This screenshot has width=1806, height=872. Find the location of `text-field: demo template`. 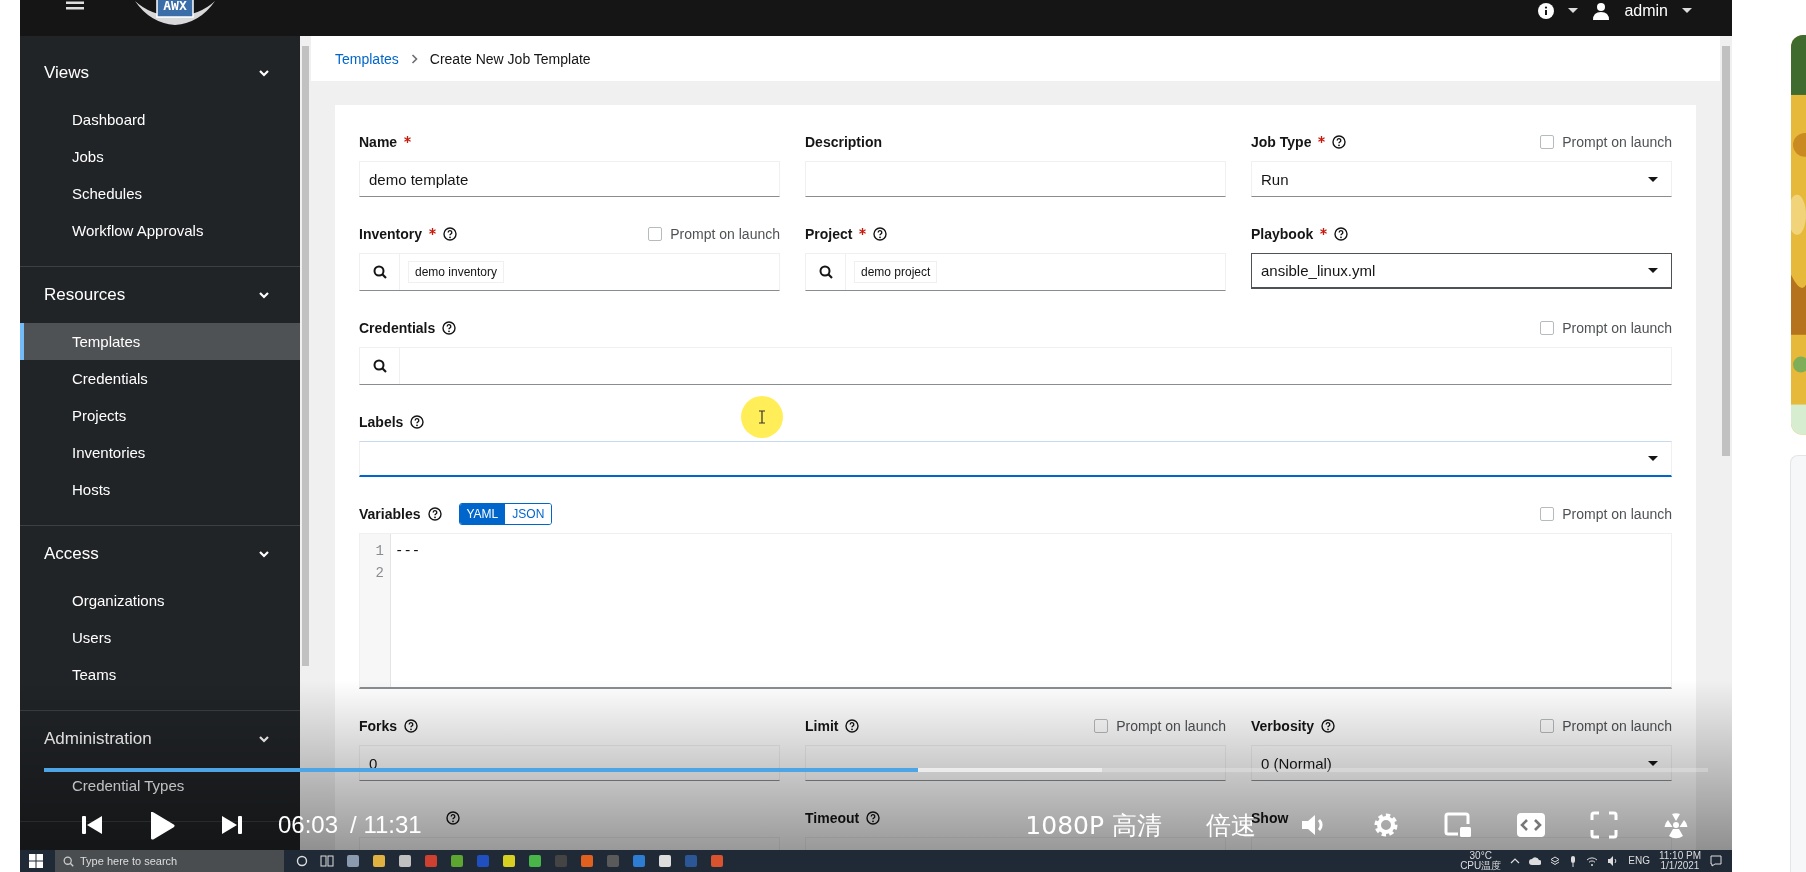

text-field: demo template is located at coordinates (569, 179).